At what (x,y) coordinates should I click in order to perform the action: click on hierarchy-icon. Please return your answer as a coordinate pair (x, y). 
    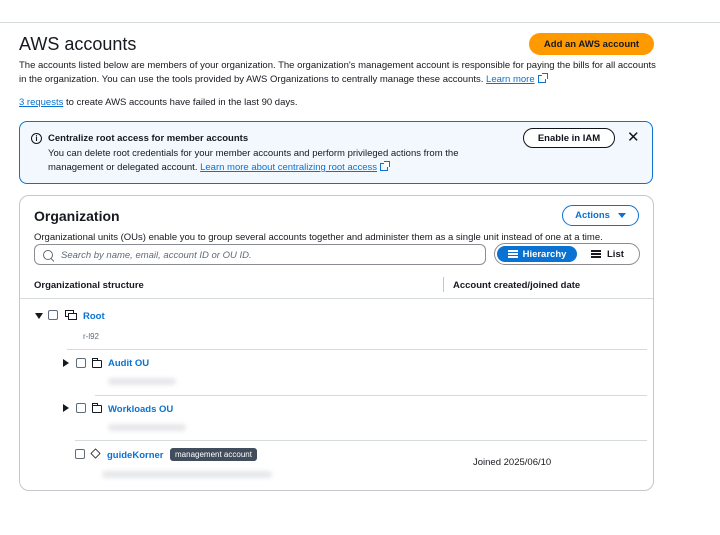
    Looking at the image, I should click on (512, 254).